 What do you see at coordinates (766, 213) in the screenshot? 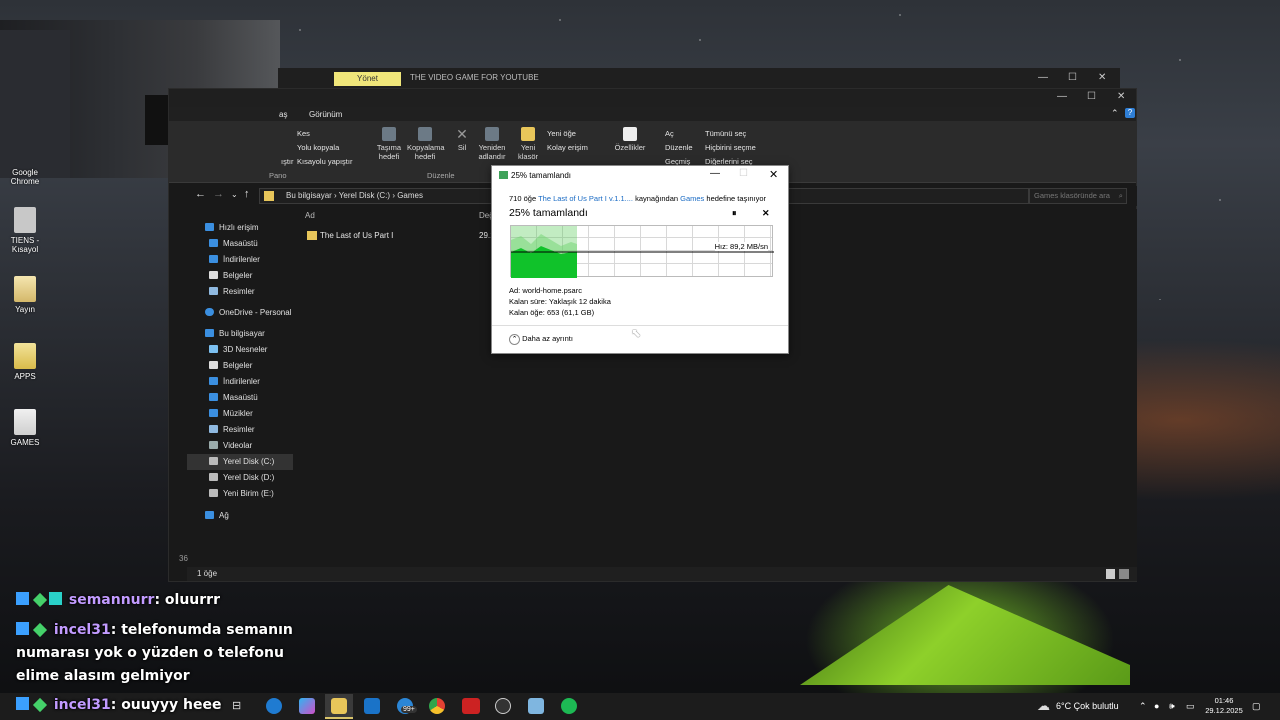
I see `cancel-button: ✕` at bounding box center [766, 213].